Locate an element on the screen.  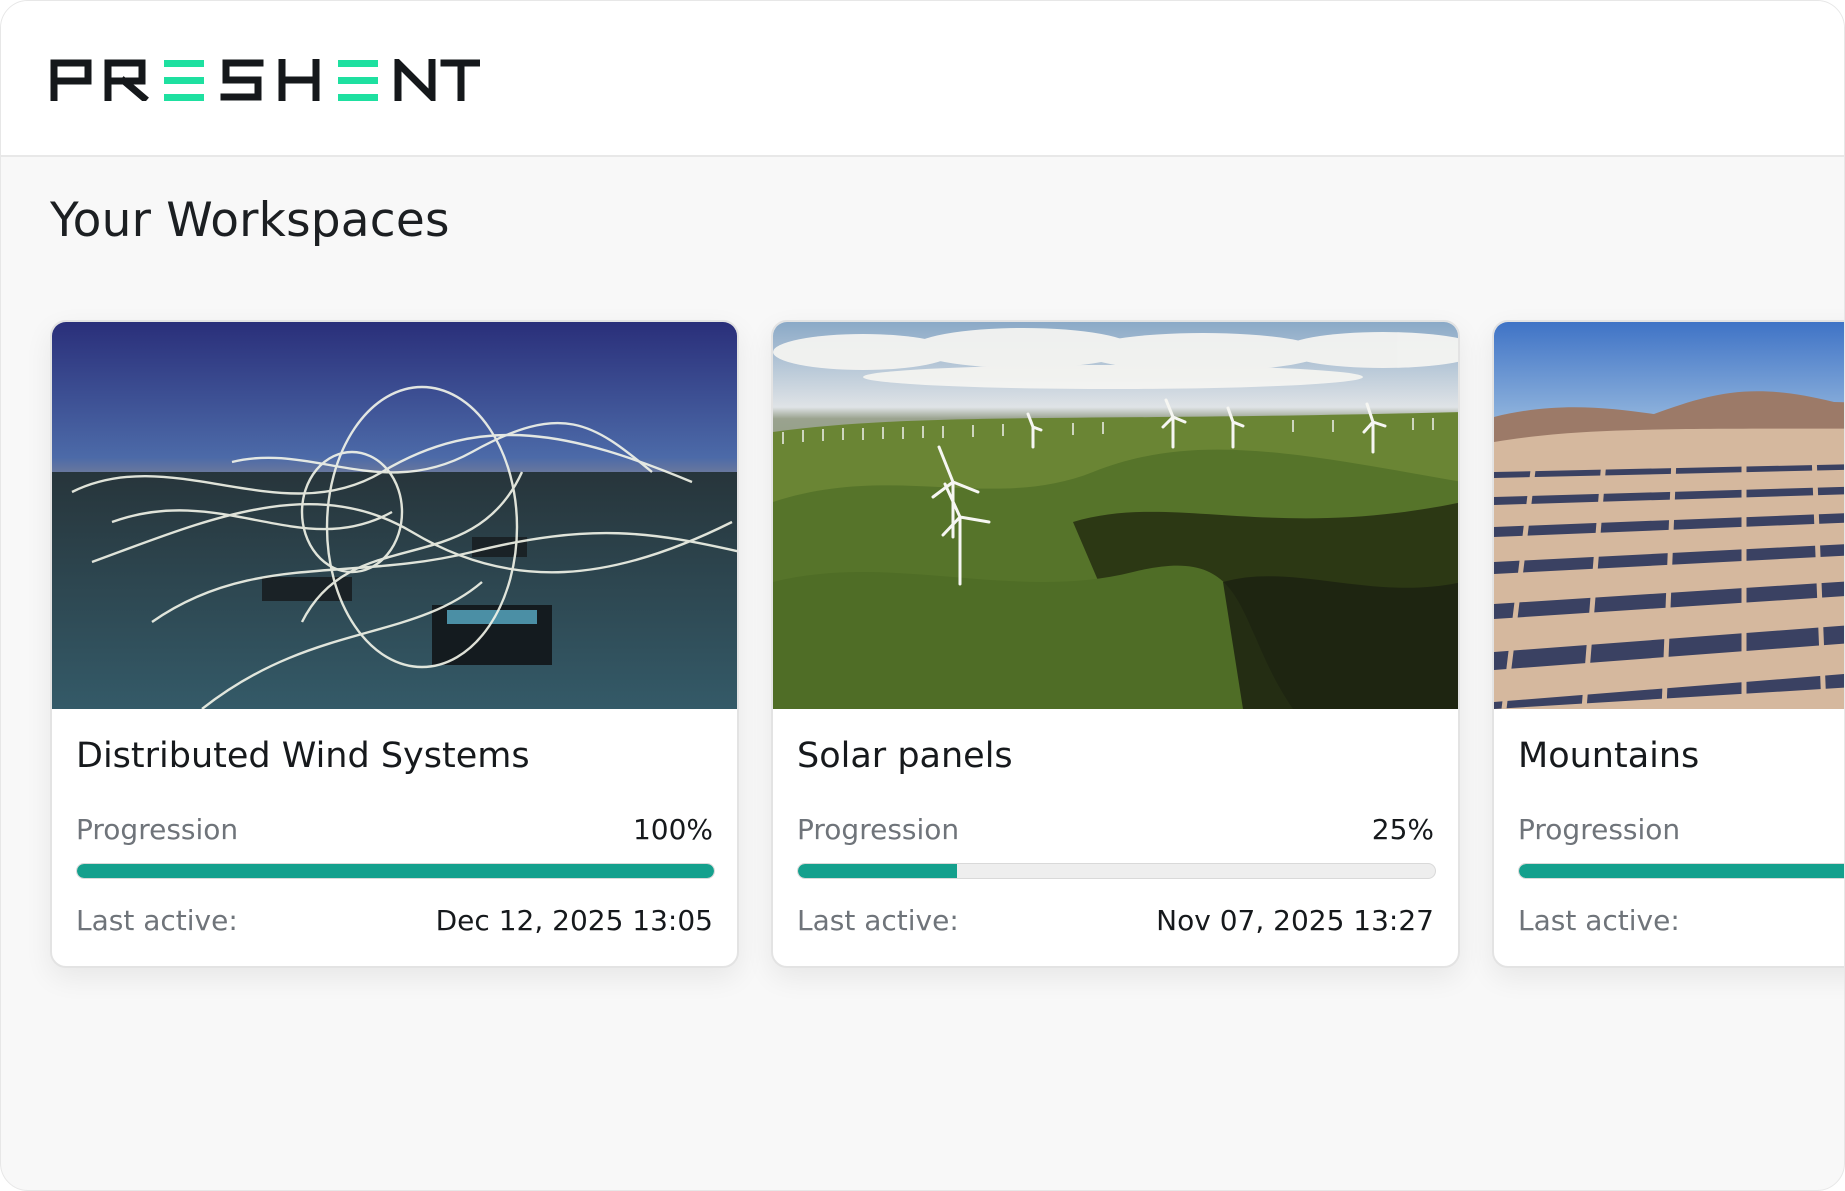
workspace-card-mountains: Mountains Progression Last active: is located at coordinates (1668, 644).